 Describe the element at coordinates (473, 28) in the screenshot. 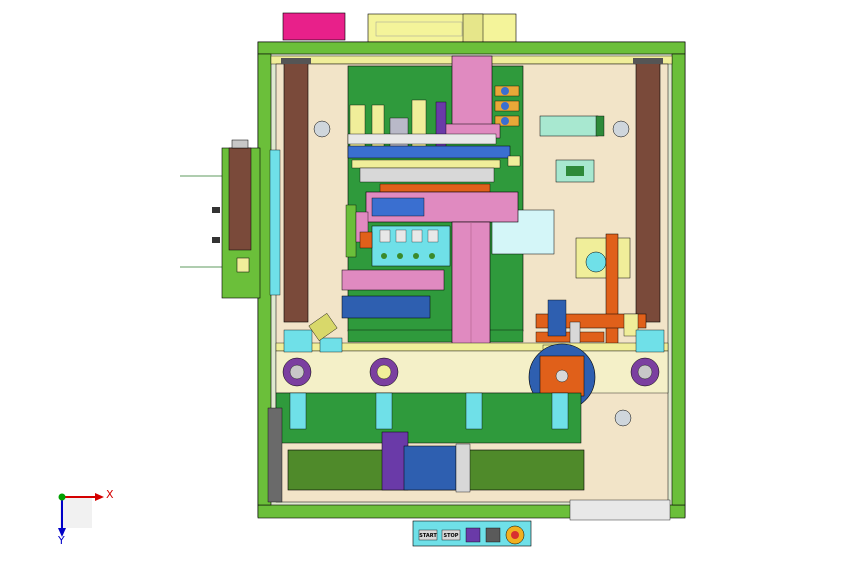

I see `top-tray-block` at that location.